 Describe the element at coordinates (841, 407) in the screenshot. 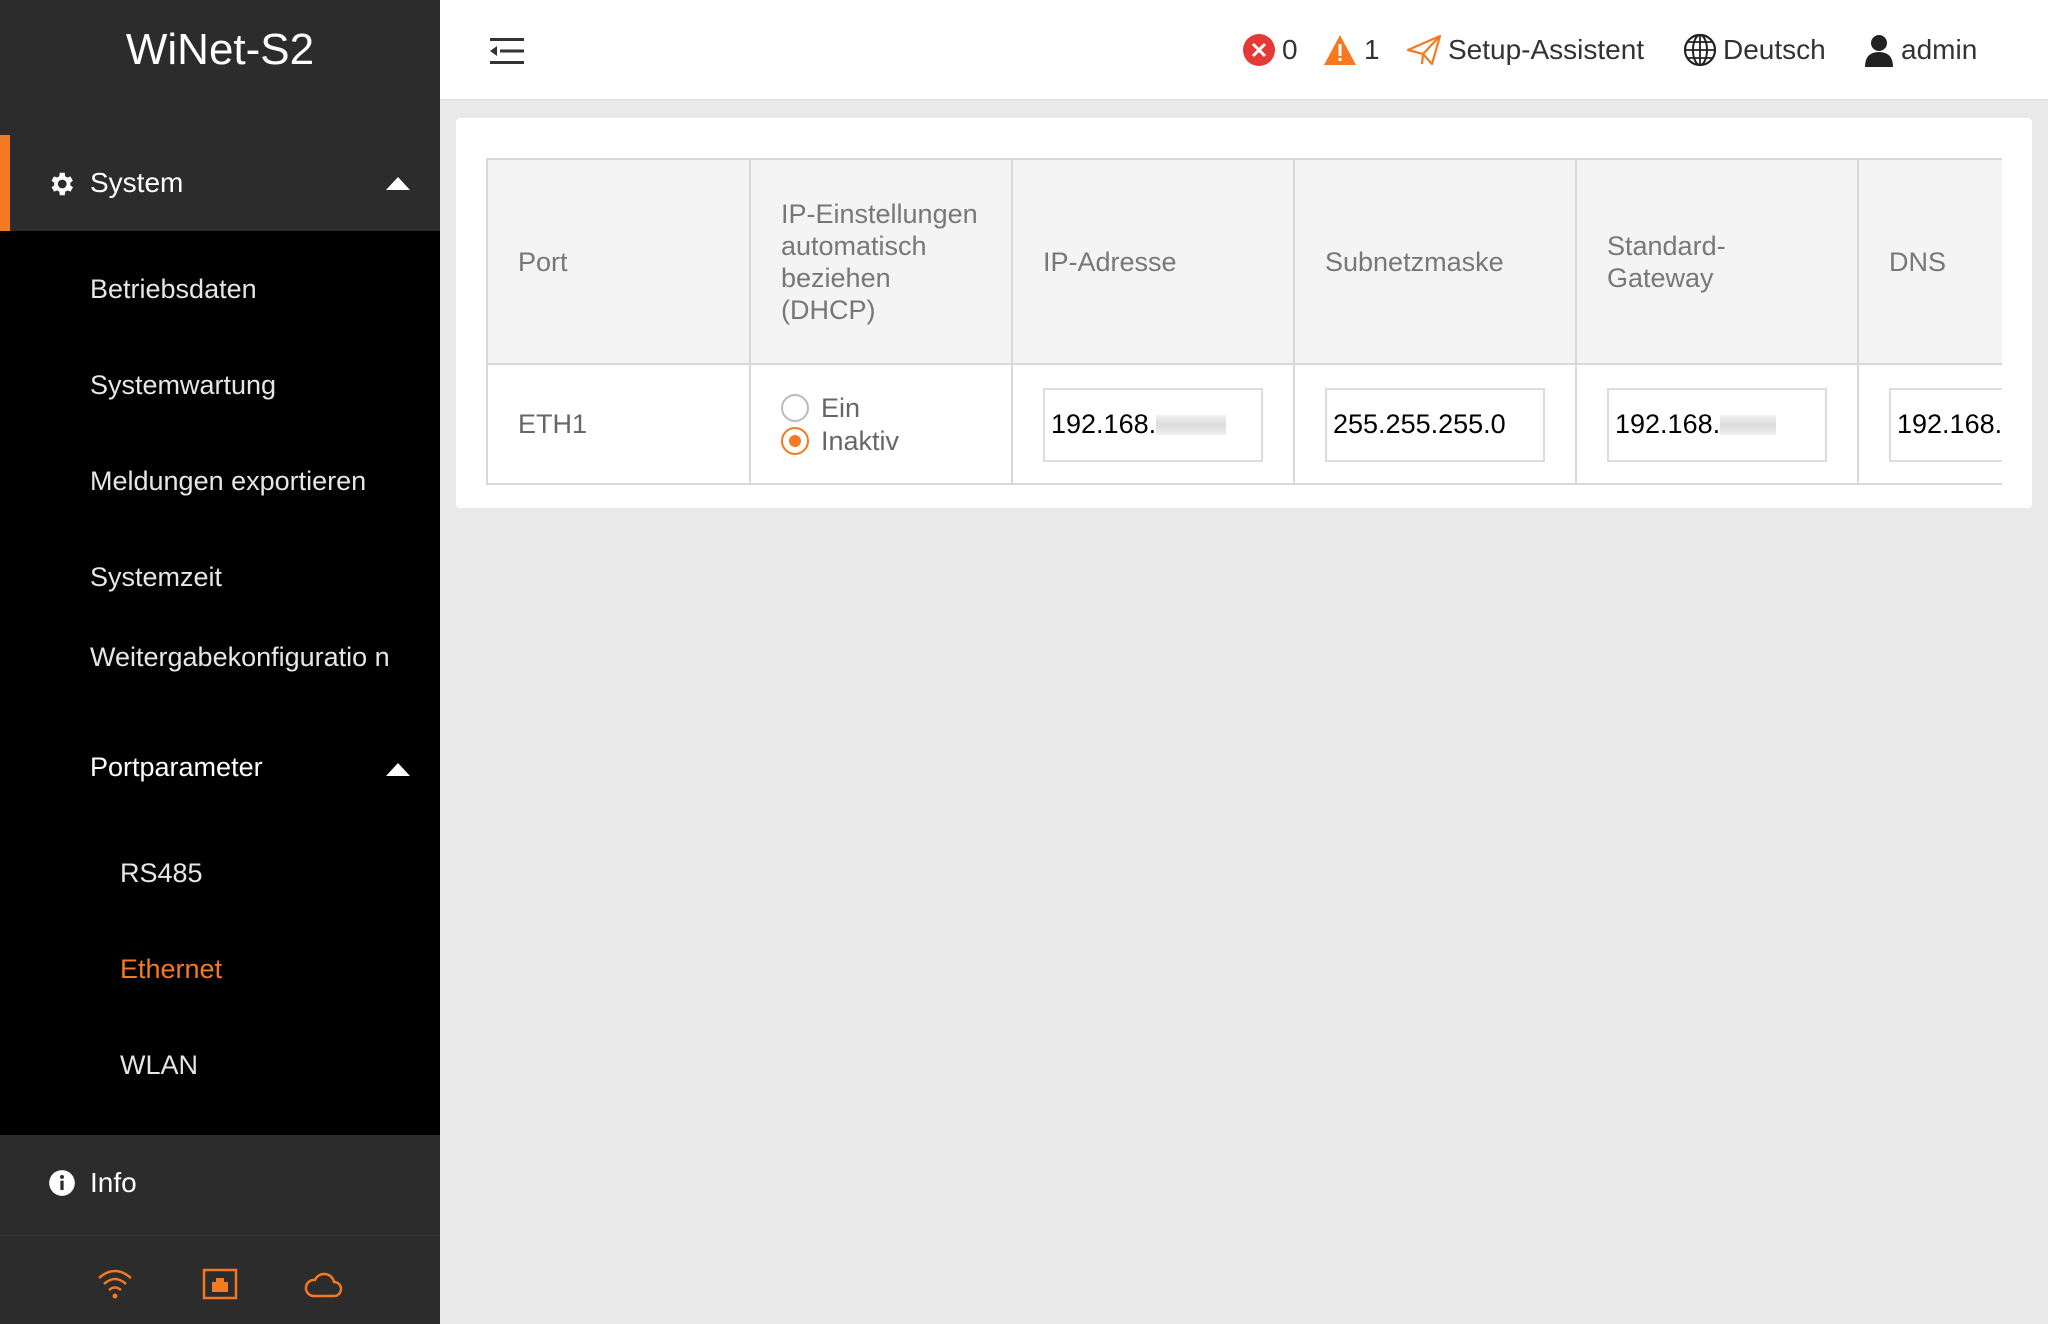

I see `dhcp-on-label: Ein` at that location.